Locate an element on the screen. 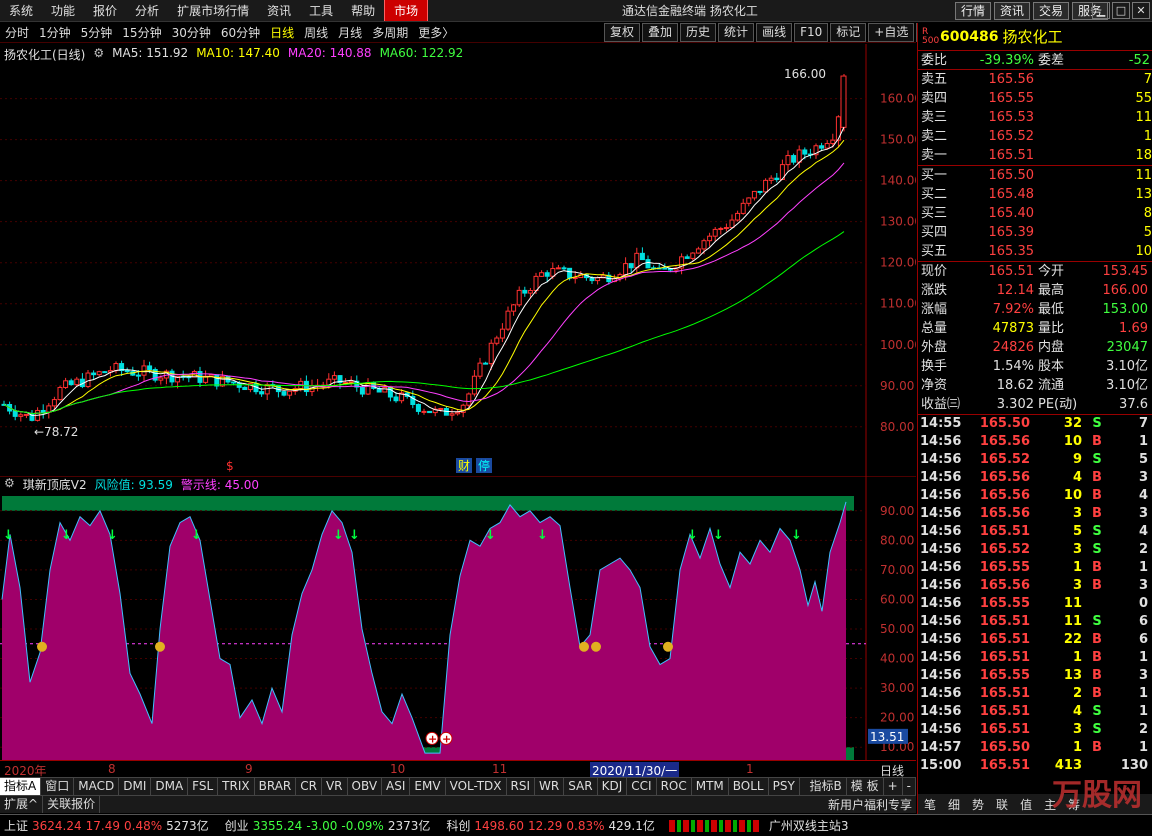 This screenshot has height=836, width=1152. add-watchlist-button: +自选 is located at coordinates (891, 32).